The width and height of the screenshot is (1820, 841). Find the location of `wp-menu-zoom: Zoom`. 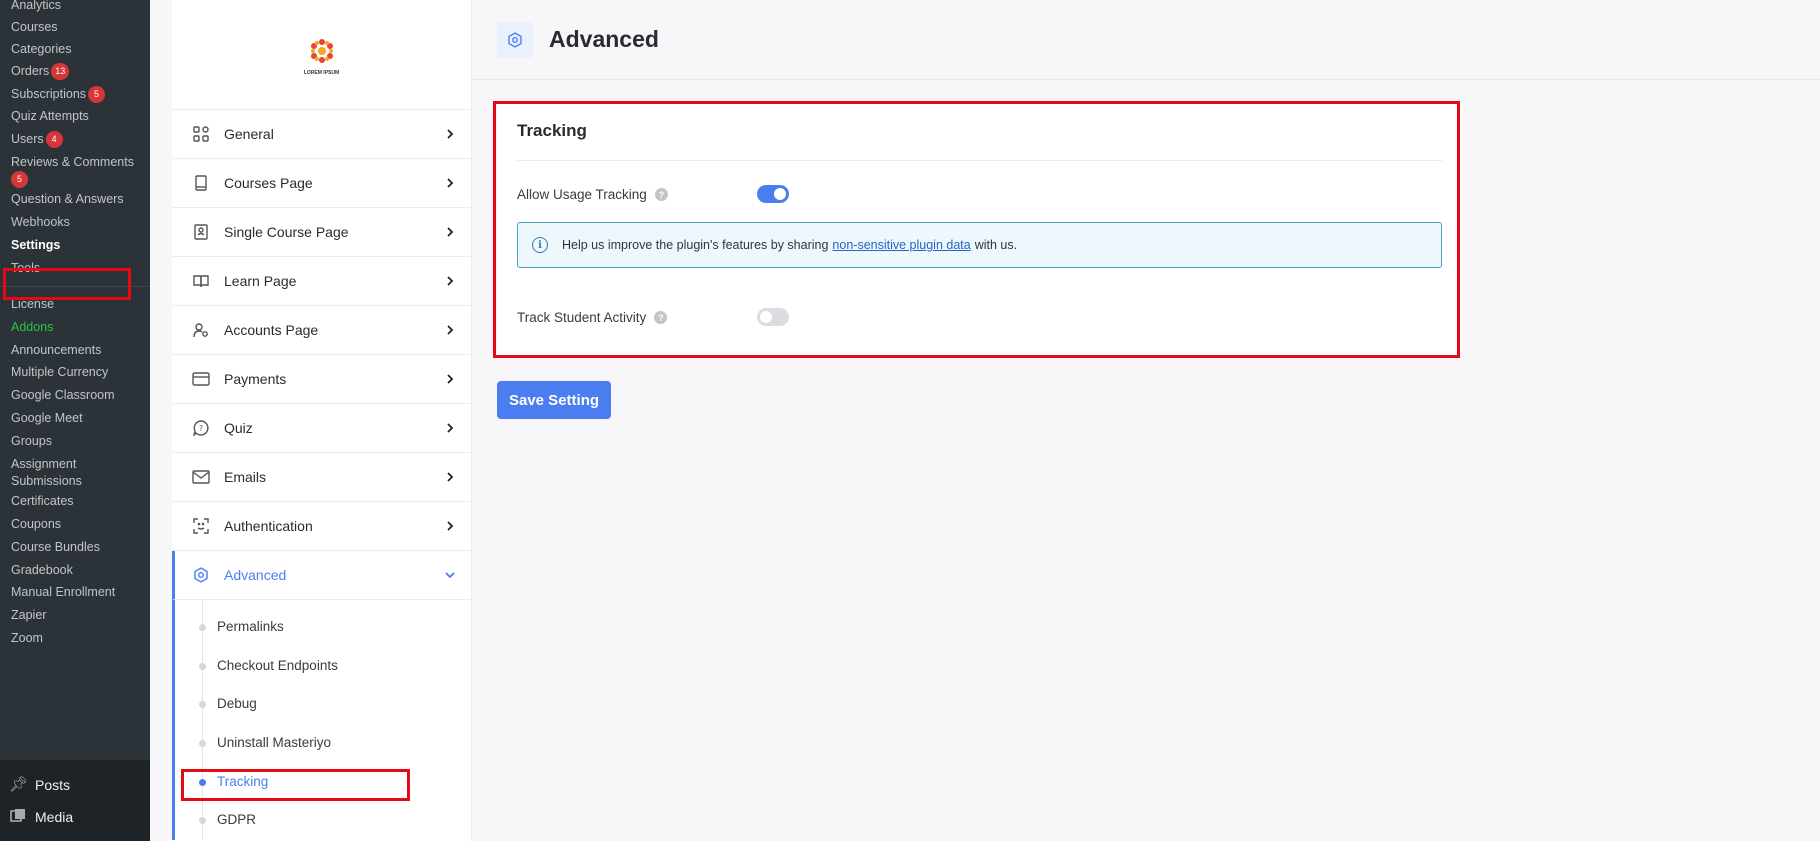

wp-menu-zoom: Zoom is located at coordinates (27, 638).